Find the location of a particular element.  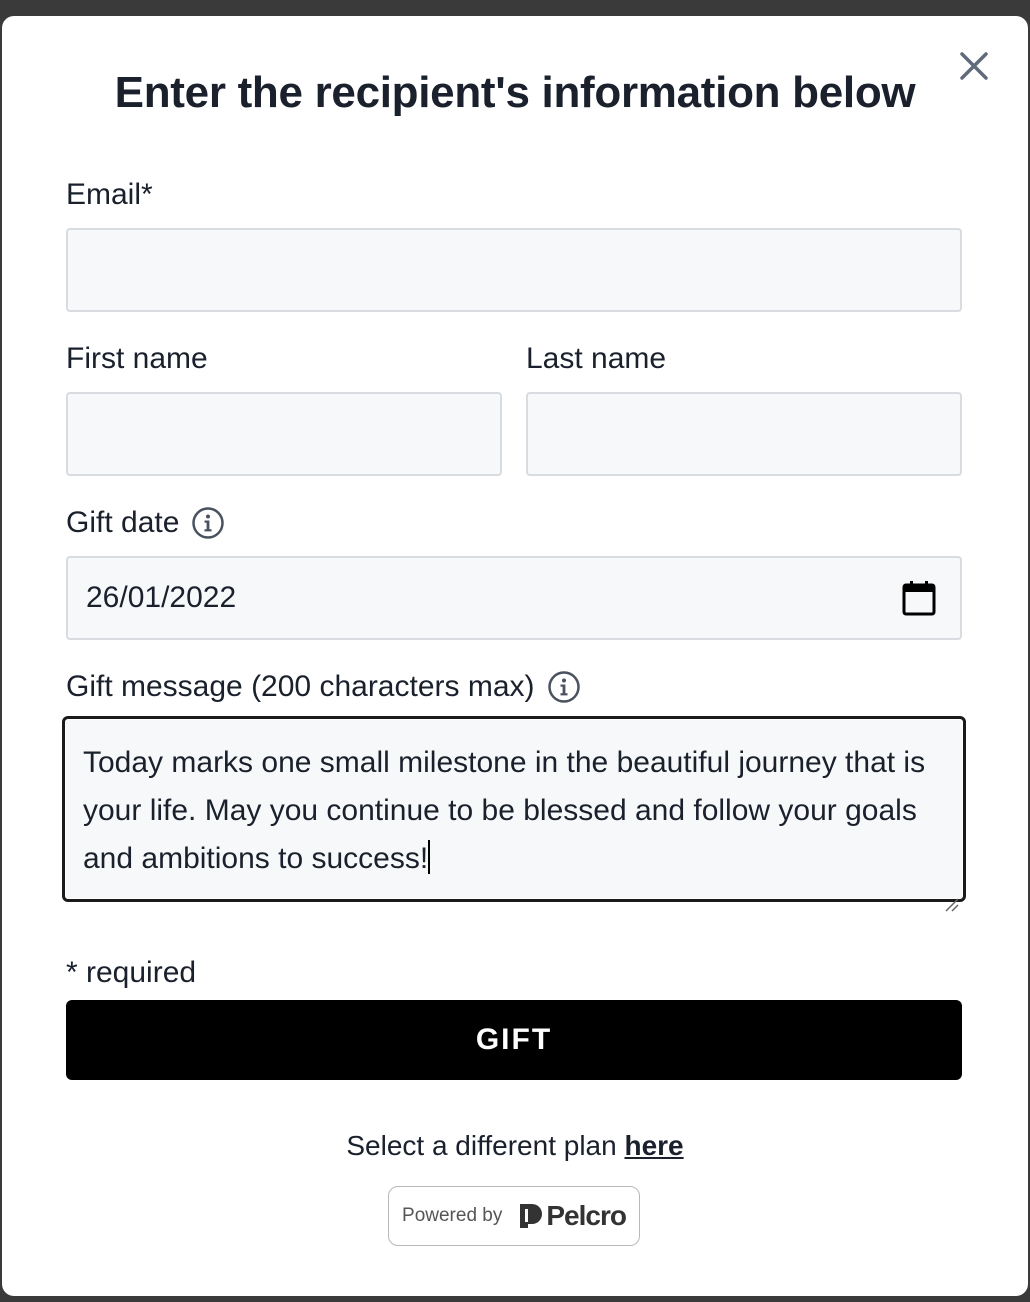

gift-message-label-text: Gift message (200 characters max) is located at coordinates (300, 686).